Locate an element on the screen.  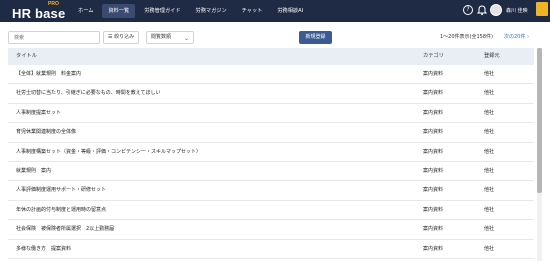
filter-label: 絞り込み is located at coordinates (124, 37).